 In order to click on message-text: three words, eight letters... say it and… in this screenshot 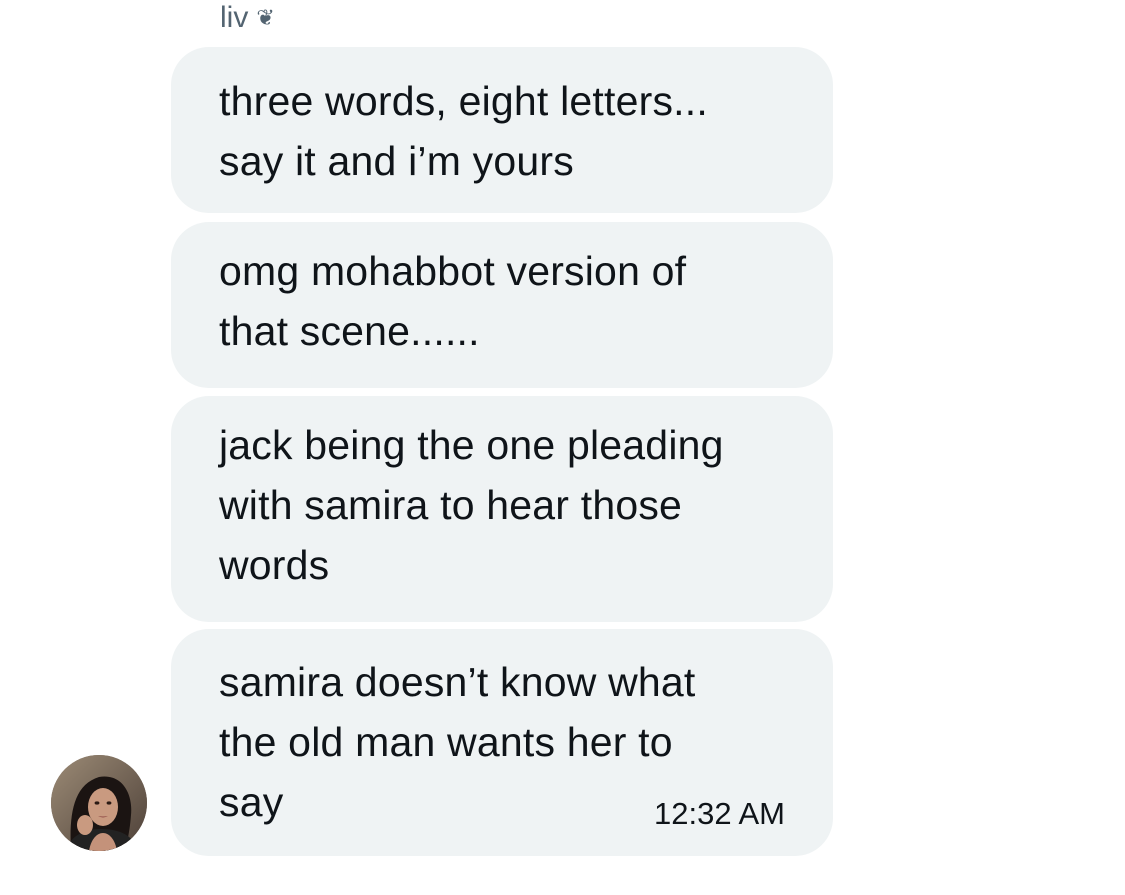, I will do `click(463, 131)`.